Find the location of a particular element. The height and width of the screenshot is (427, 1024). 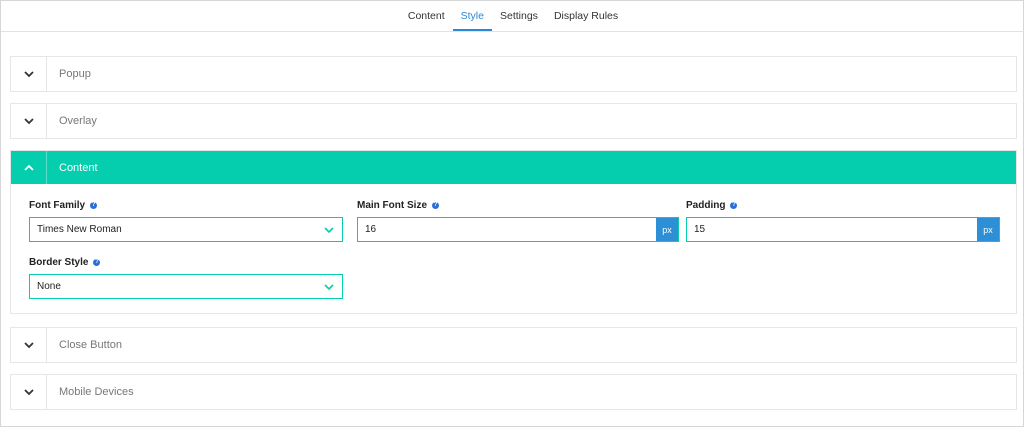

section-close-button-header: Close Button is located at coordinates (513, 345).